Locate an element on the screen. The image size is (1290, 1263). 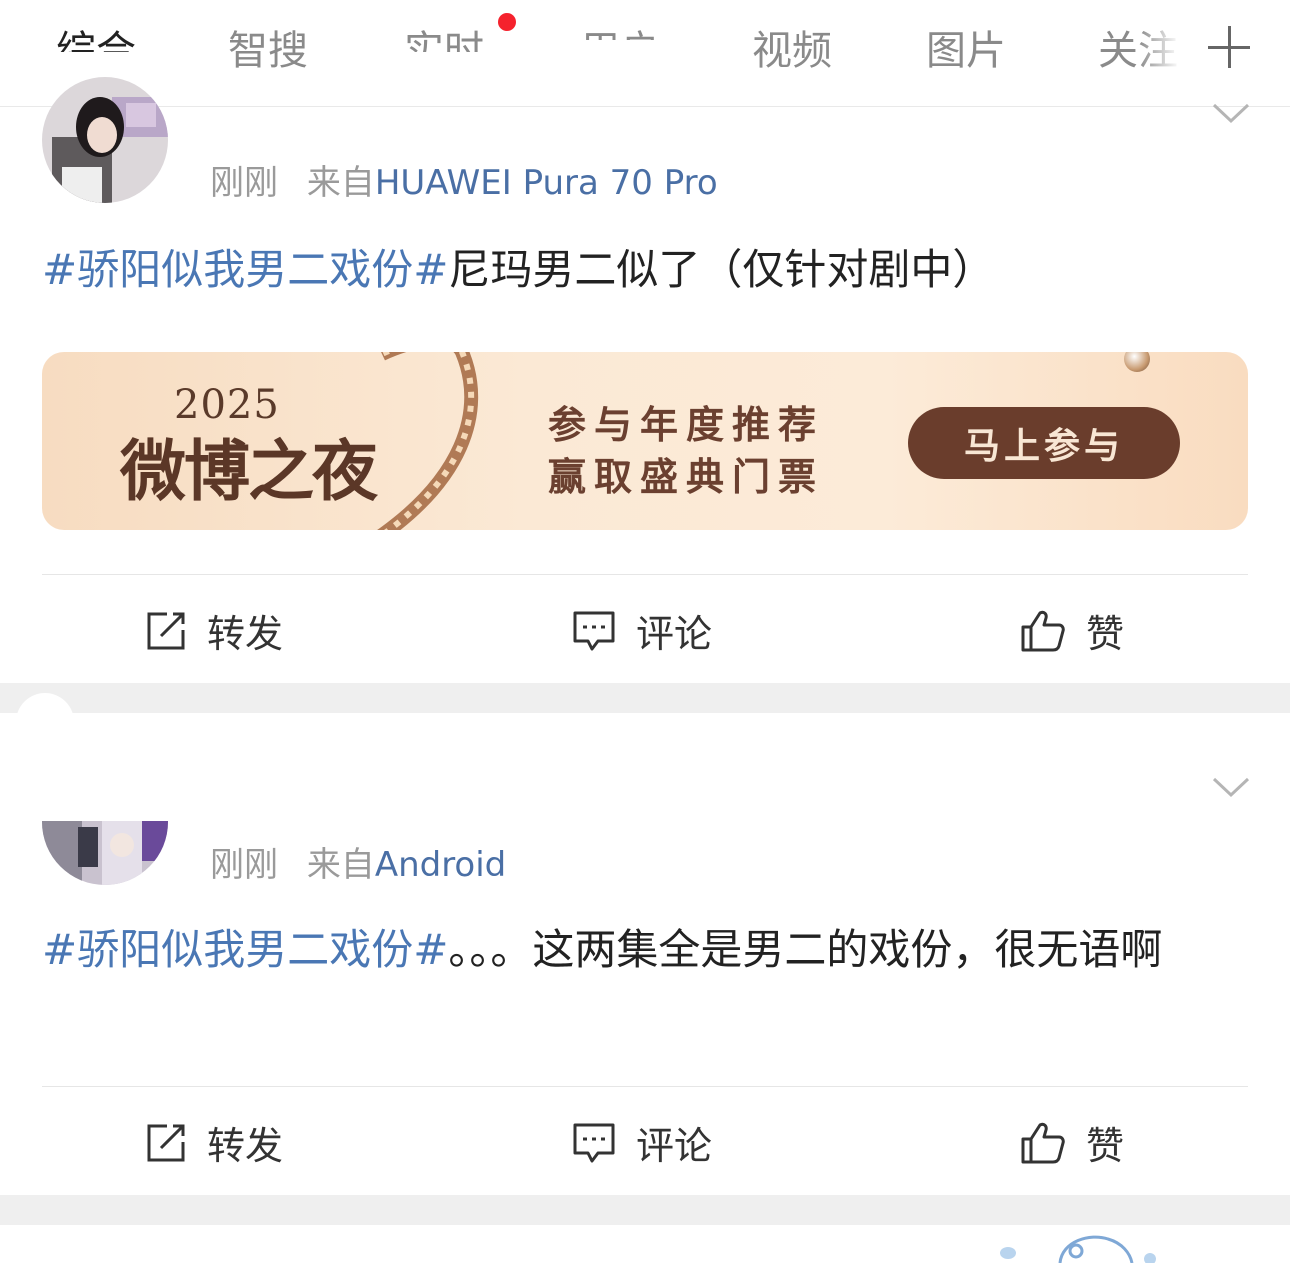
tab-users: 用户 is located at coordinates (620, 29).